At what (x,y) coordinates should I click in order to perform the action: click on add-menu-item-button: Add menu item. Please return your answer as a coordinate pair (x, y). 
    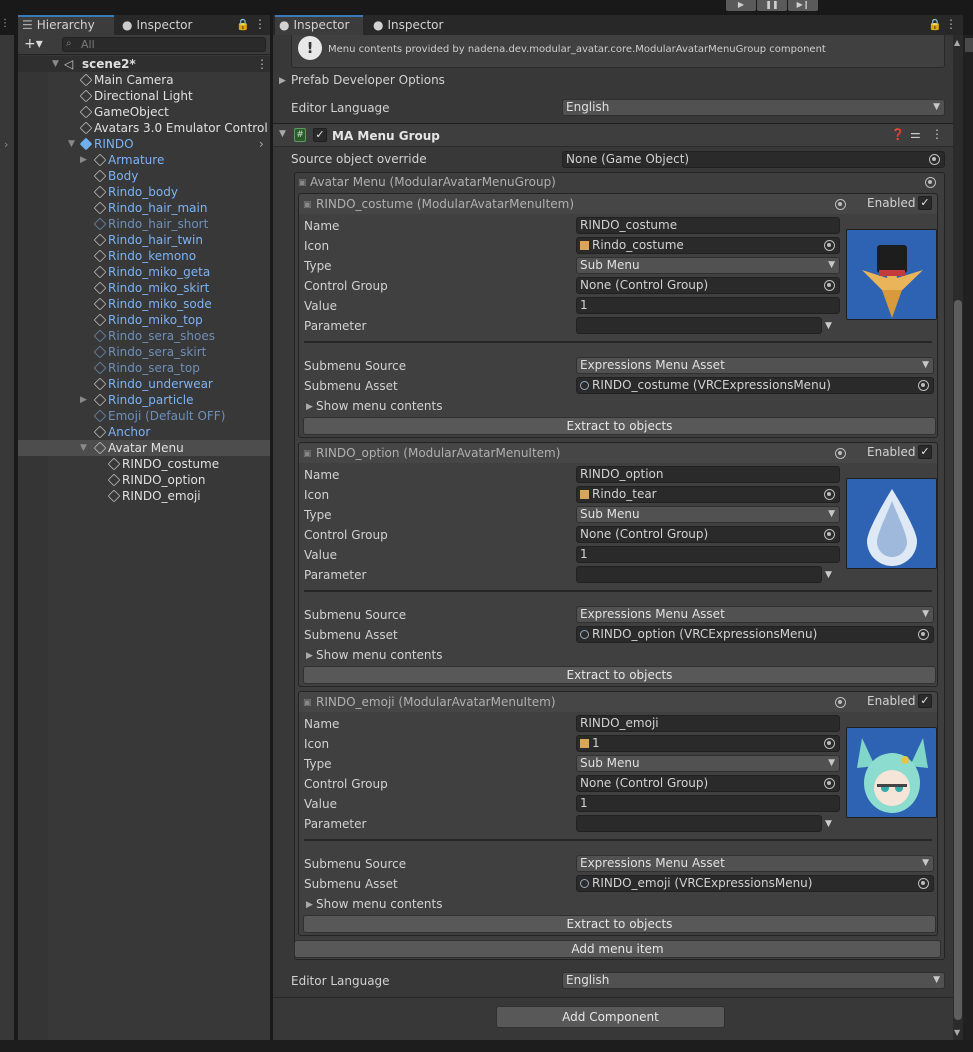
    Looking at the image, I should click on (617, 949).